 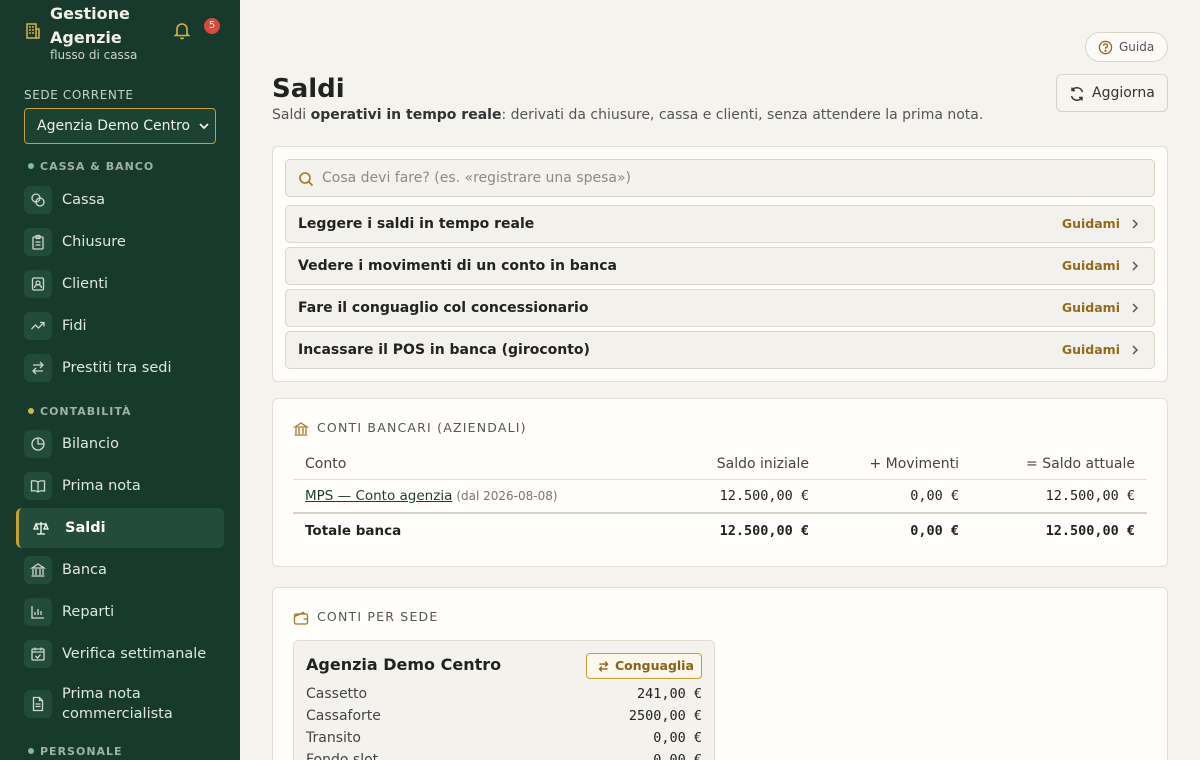 I want to click on trend-icon, so click(x=38, y=326).